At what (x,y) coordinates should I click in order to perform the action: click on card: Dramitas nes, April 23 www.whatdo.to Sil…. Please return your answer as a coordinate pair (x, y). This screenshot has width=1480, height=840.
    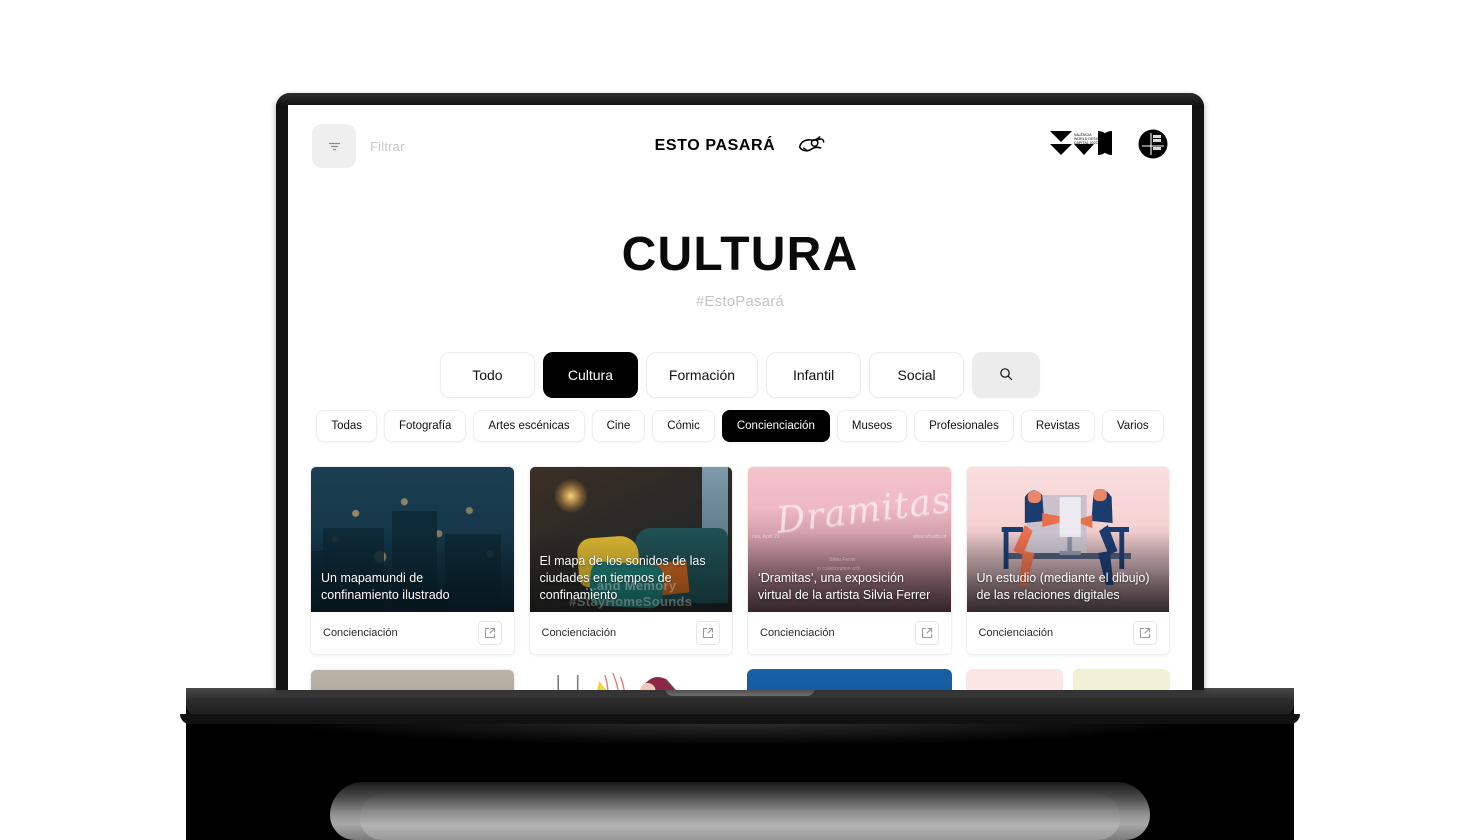
    Looking at the image, I should click on (849, 560).